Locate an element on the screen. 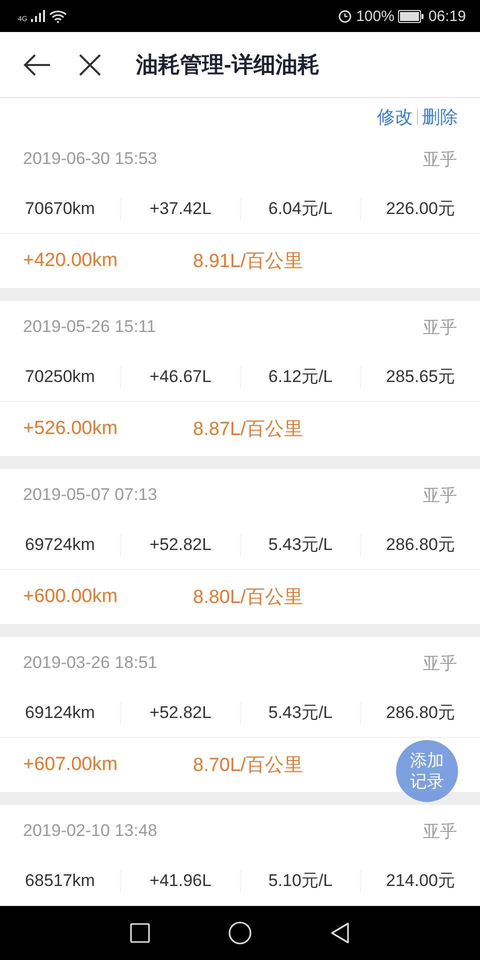  home-button is located at coordinates (240, 933).